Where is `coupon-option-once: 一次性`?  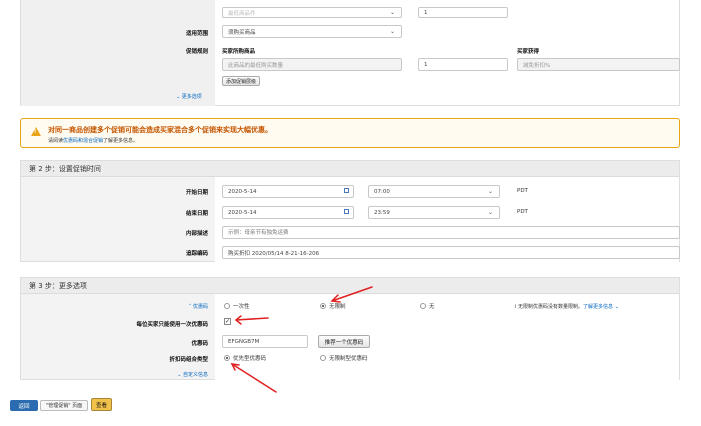
coupon-option-once: 一次性 is located at coordinates (237, 306).